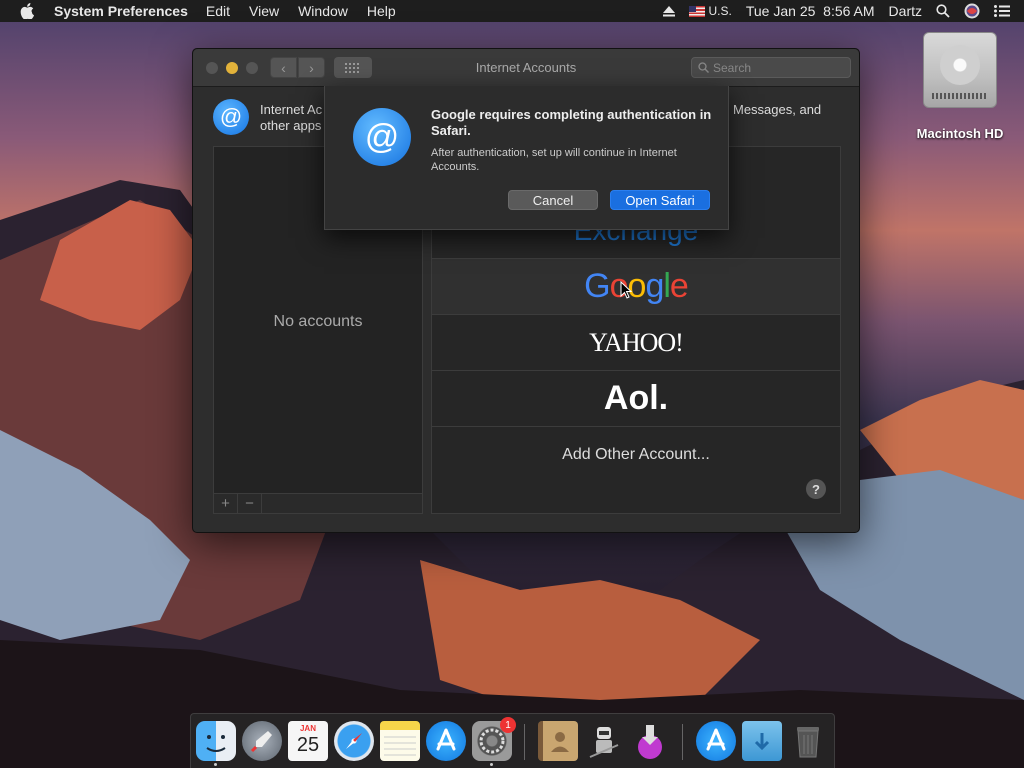  I want to click on user-menu: Dartz, so click(905, 11).